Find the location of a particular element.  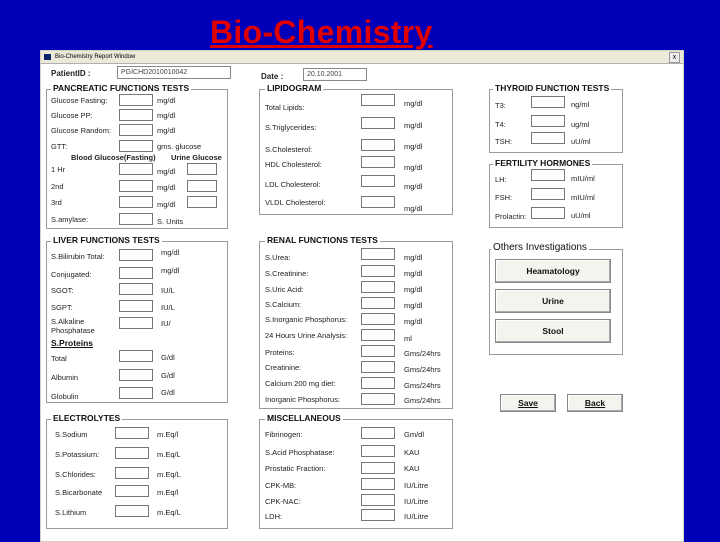

calcium-input is located at coordinates (378, 303).